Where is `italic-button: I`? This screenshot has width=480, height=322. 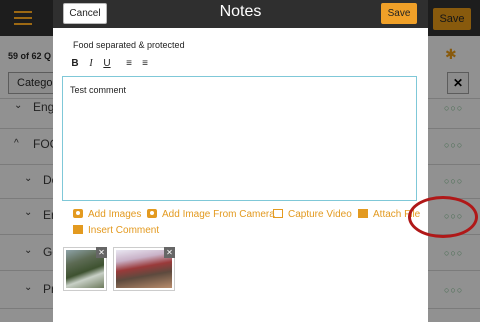
italic-button: I is located at coordinates (91, 64).